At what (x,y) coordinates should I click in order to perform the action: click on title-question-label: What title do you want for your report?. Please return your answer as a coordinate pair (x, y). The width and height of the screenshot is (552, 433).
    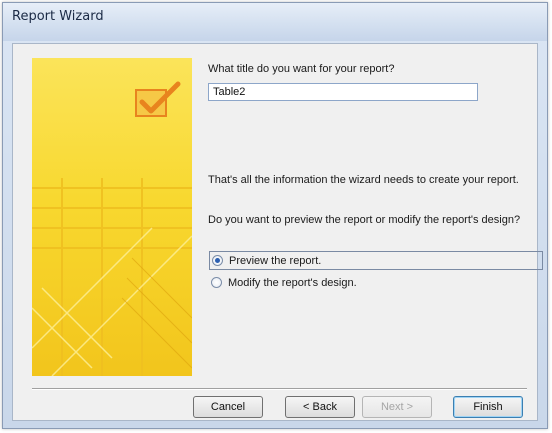
    Looking at the image, I should click on (301, 69).